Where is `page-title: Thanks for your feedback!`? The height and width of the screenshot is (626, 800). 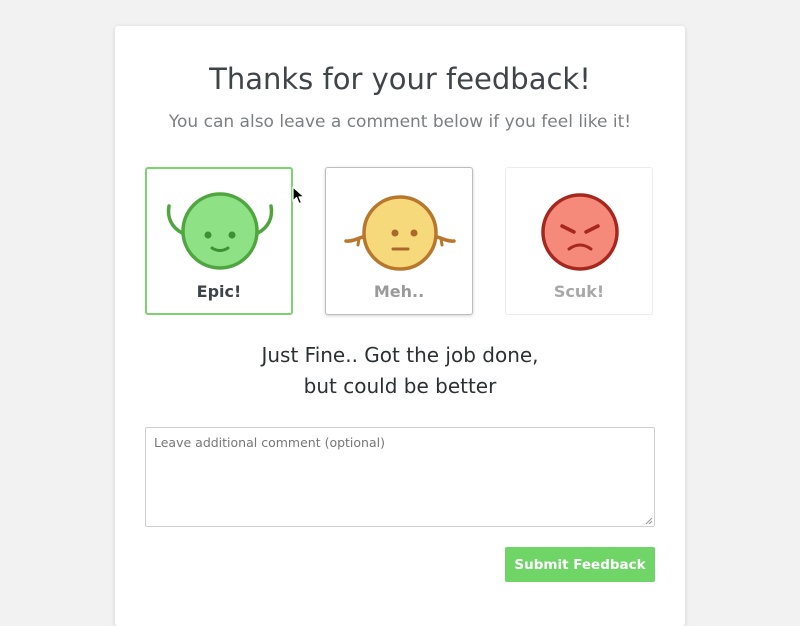 page-title: Thanks for your feedback! is located at coordinates (400, 79).